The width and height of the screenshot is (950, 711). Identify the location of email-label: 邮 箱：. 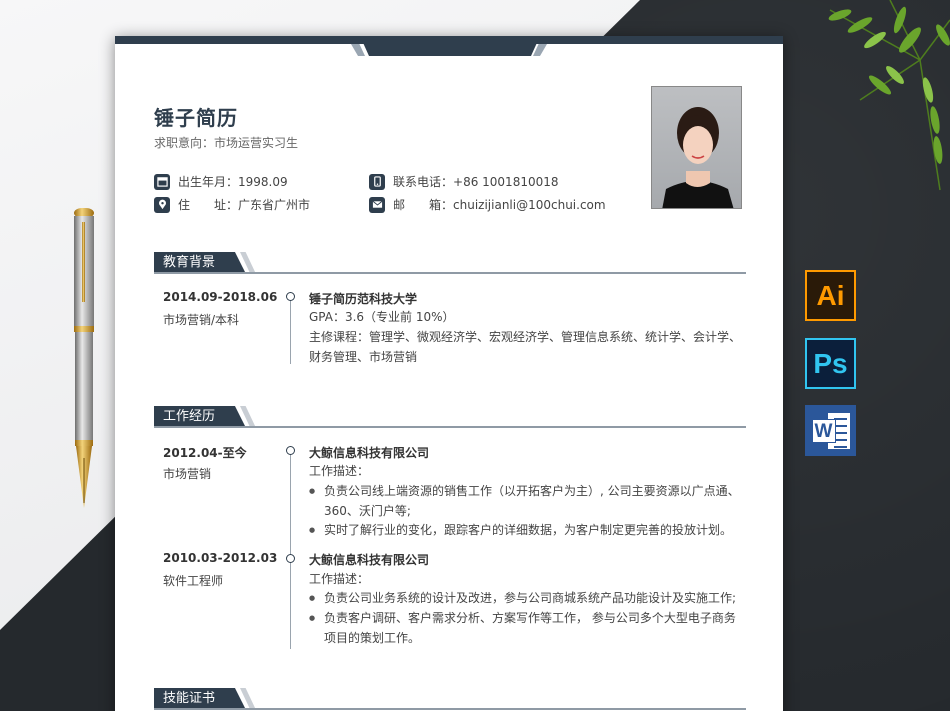
(423, 205).